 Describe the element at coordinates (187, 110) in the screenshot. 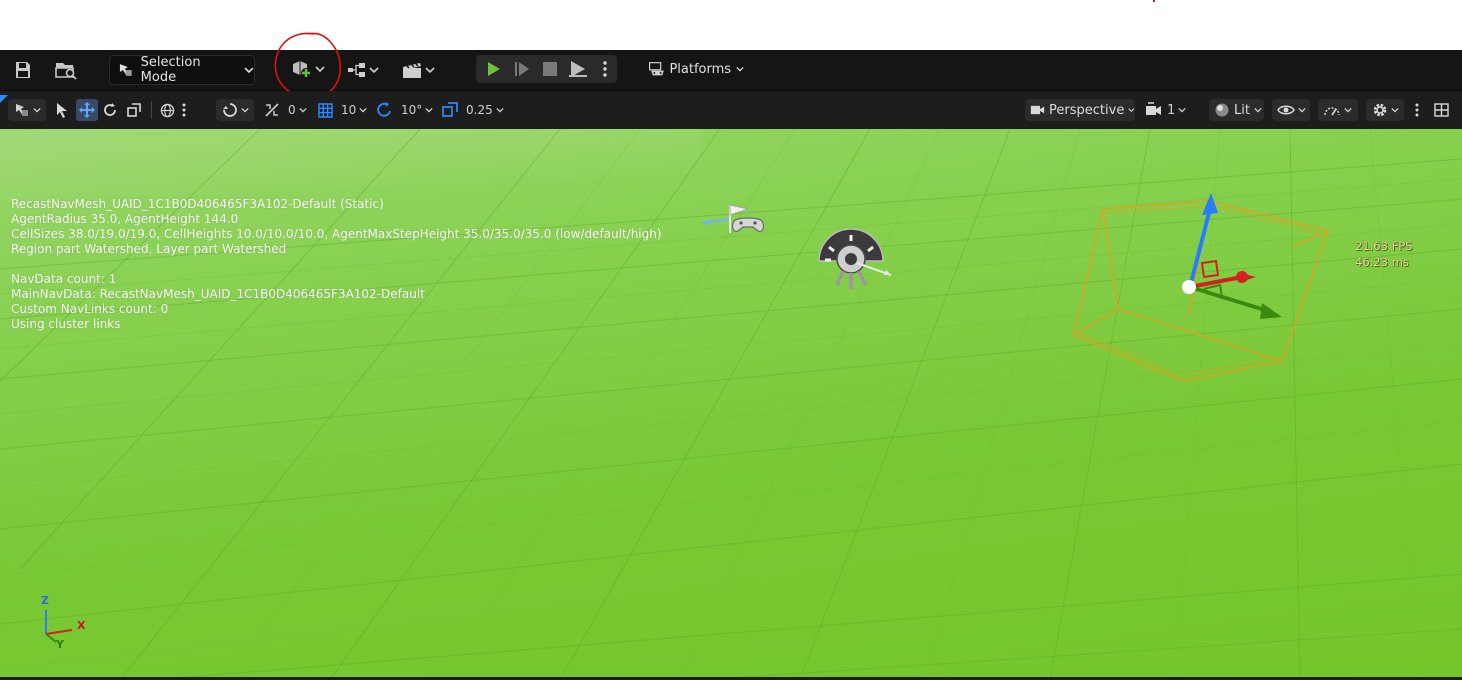

I see `transform-options-button` at that location.